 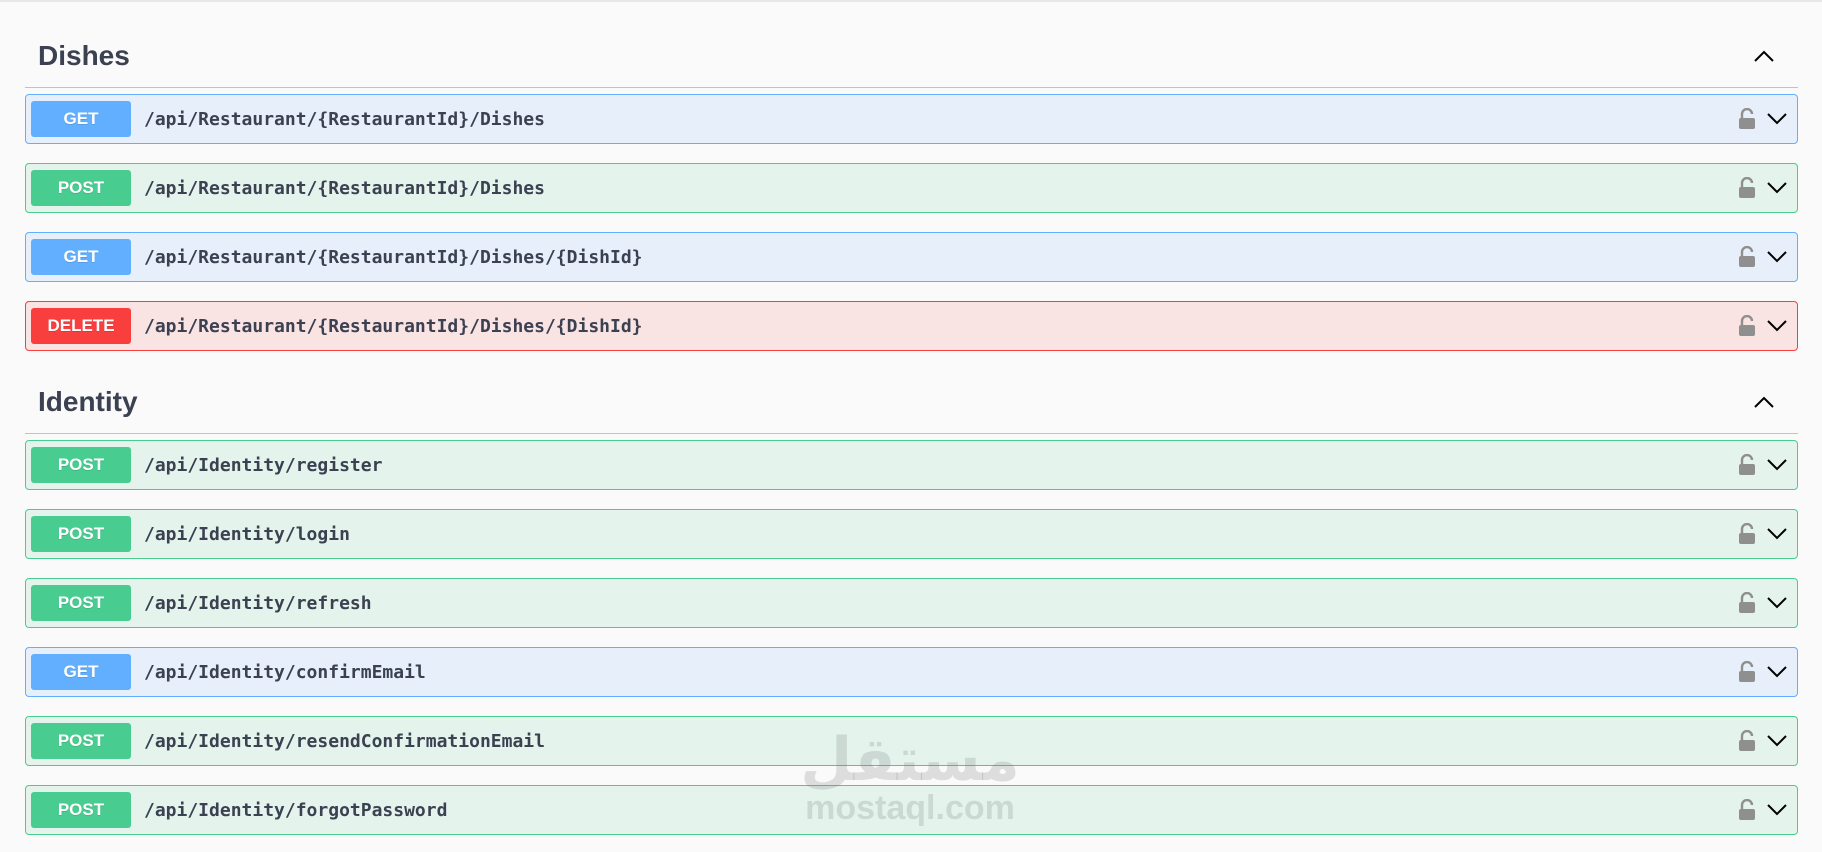 I want to click on operation-path: /api/Identity/login, so click(x=247, y=534).